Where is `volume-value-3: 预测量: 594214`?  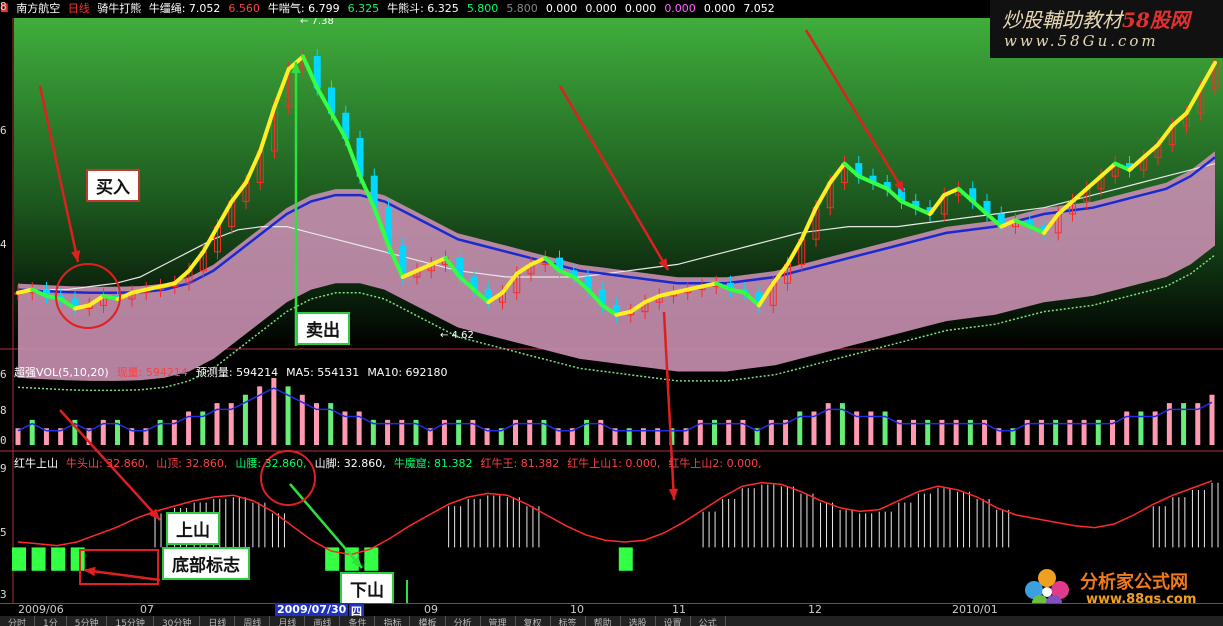 volume-value-3: 预测量: 594214 is located at coordinates (237, 372).